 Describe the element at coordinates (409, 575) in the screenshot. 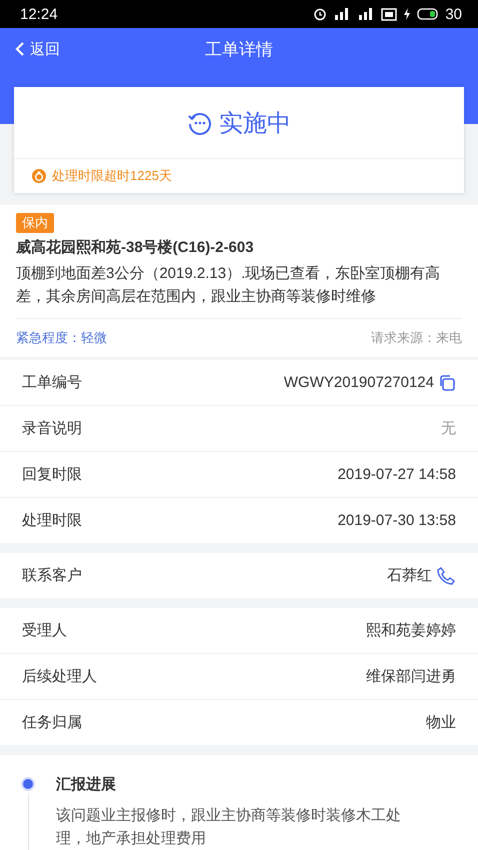

I see `field-value: 石莽红` at that location.